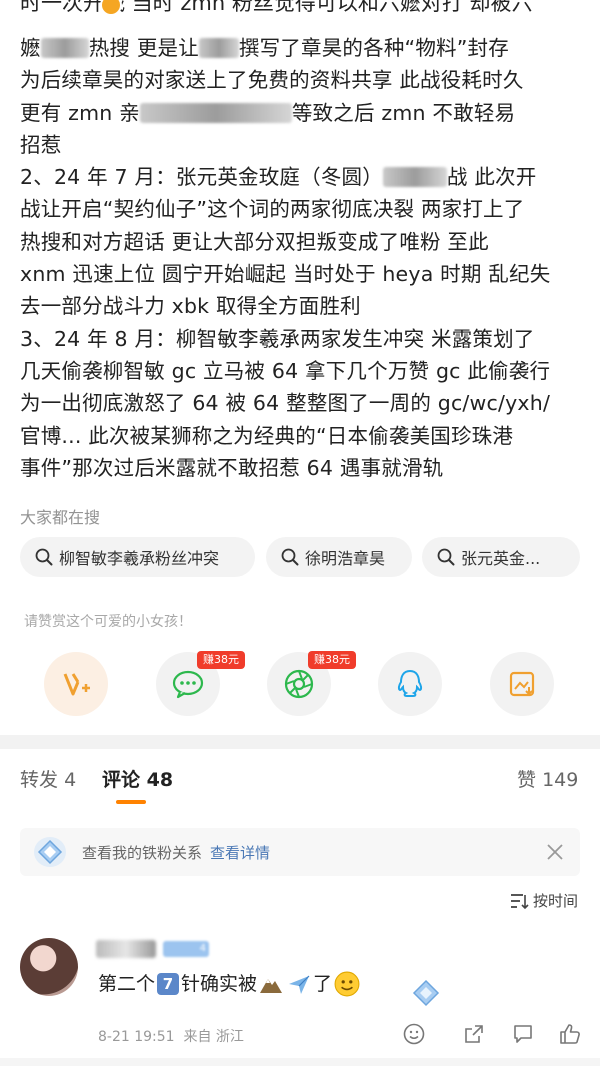 This screenshot has width=600, height=1066. What do you see at coordinates (232, 467) in the screenshot?
I see `post-line: 事件”那次过后米露就不敢招惹 64 遇事就滑轨` at bounding box center [232, 467].